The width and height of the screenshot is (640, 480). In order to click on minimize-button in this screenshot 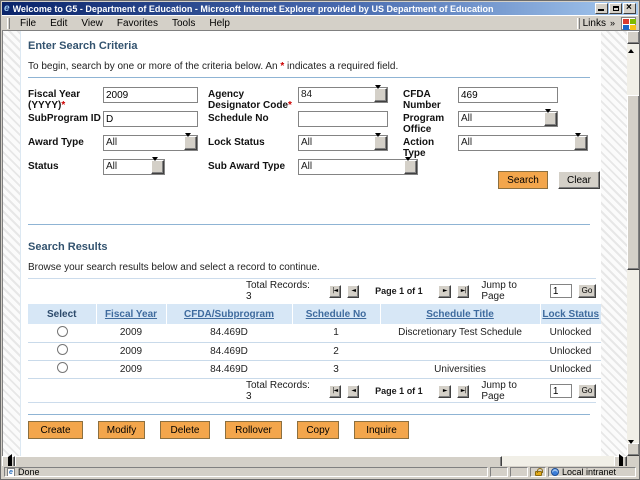, I will do `click(601, 8)`.